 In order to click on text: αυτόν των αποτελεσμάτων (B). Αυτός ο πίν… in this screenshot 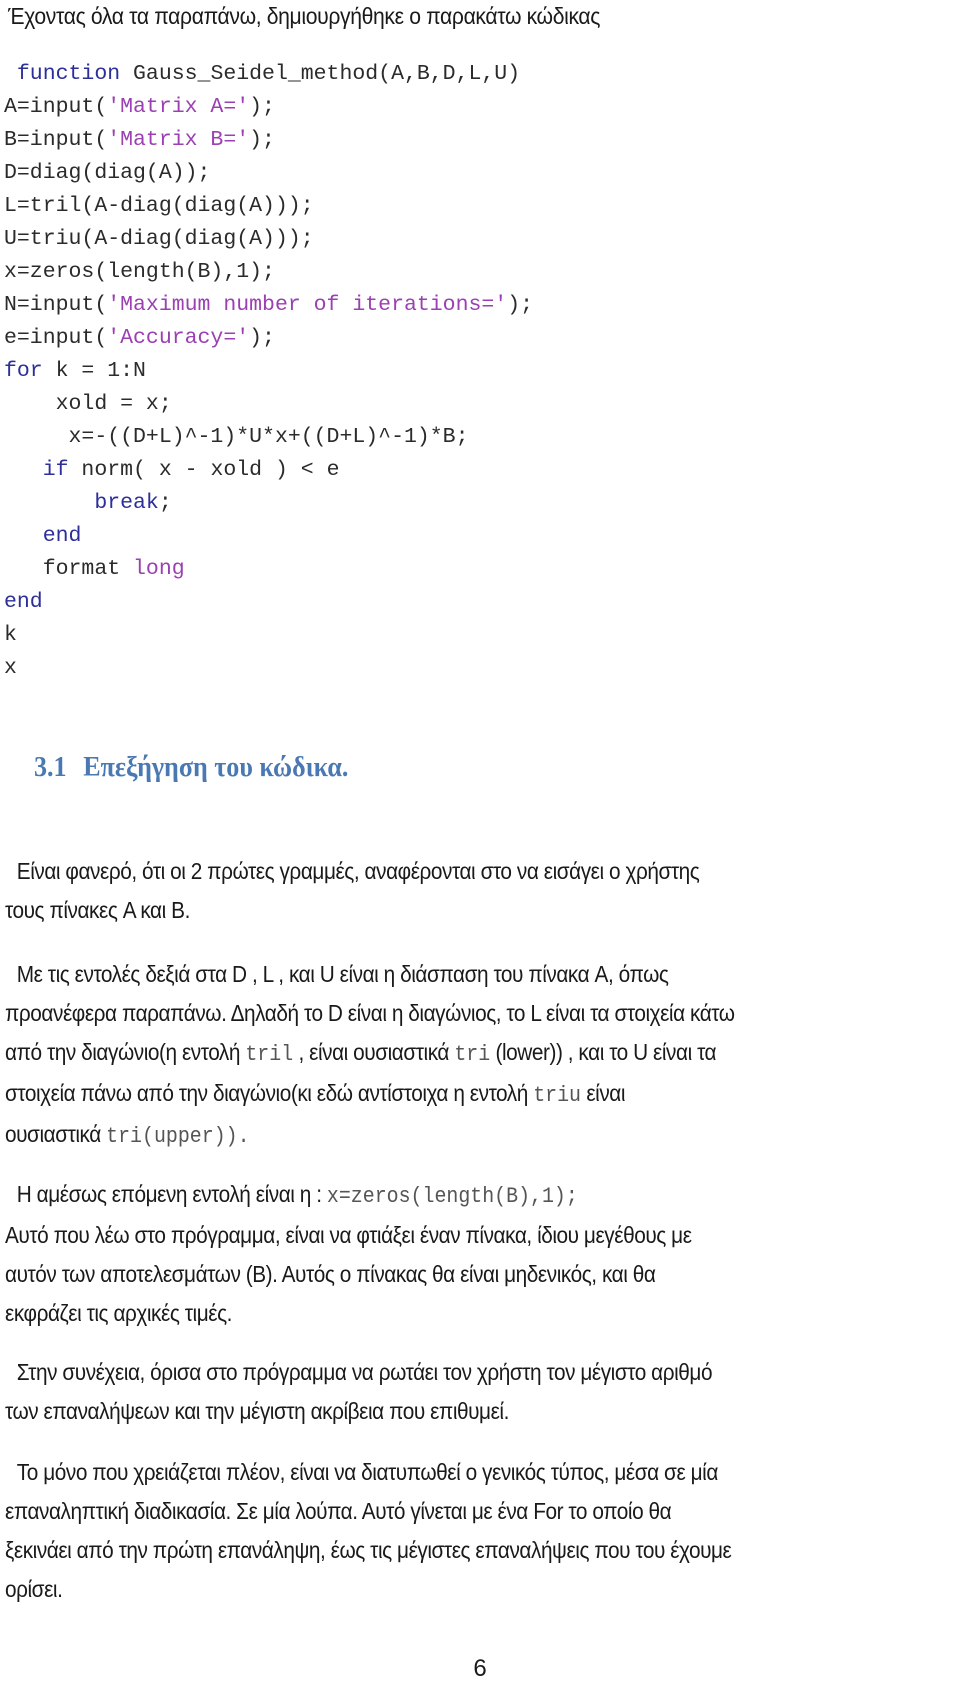, I will do `click(330, 1274)`.